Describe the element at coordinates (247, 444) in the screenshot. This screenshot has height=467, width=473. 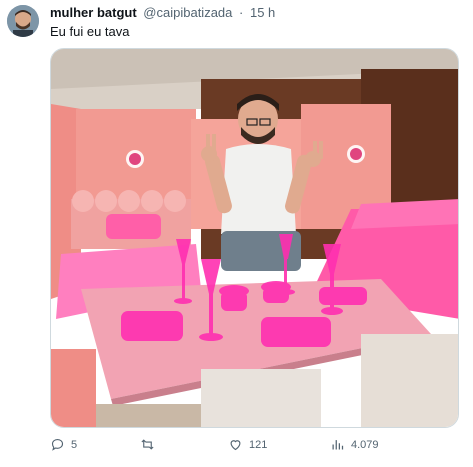
I see `like-button: 121` at that location.